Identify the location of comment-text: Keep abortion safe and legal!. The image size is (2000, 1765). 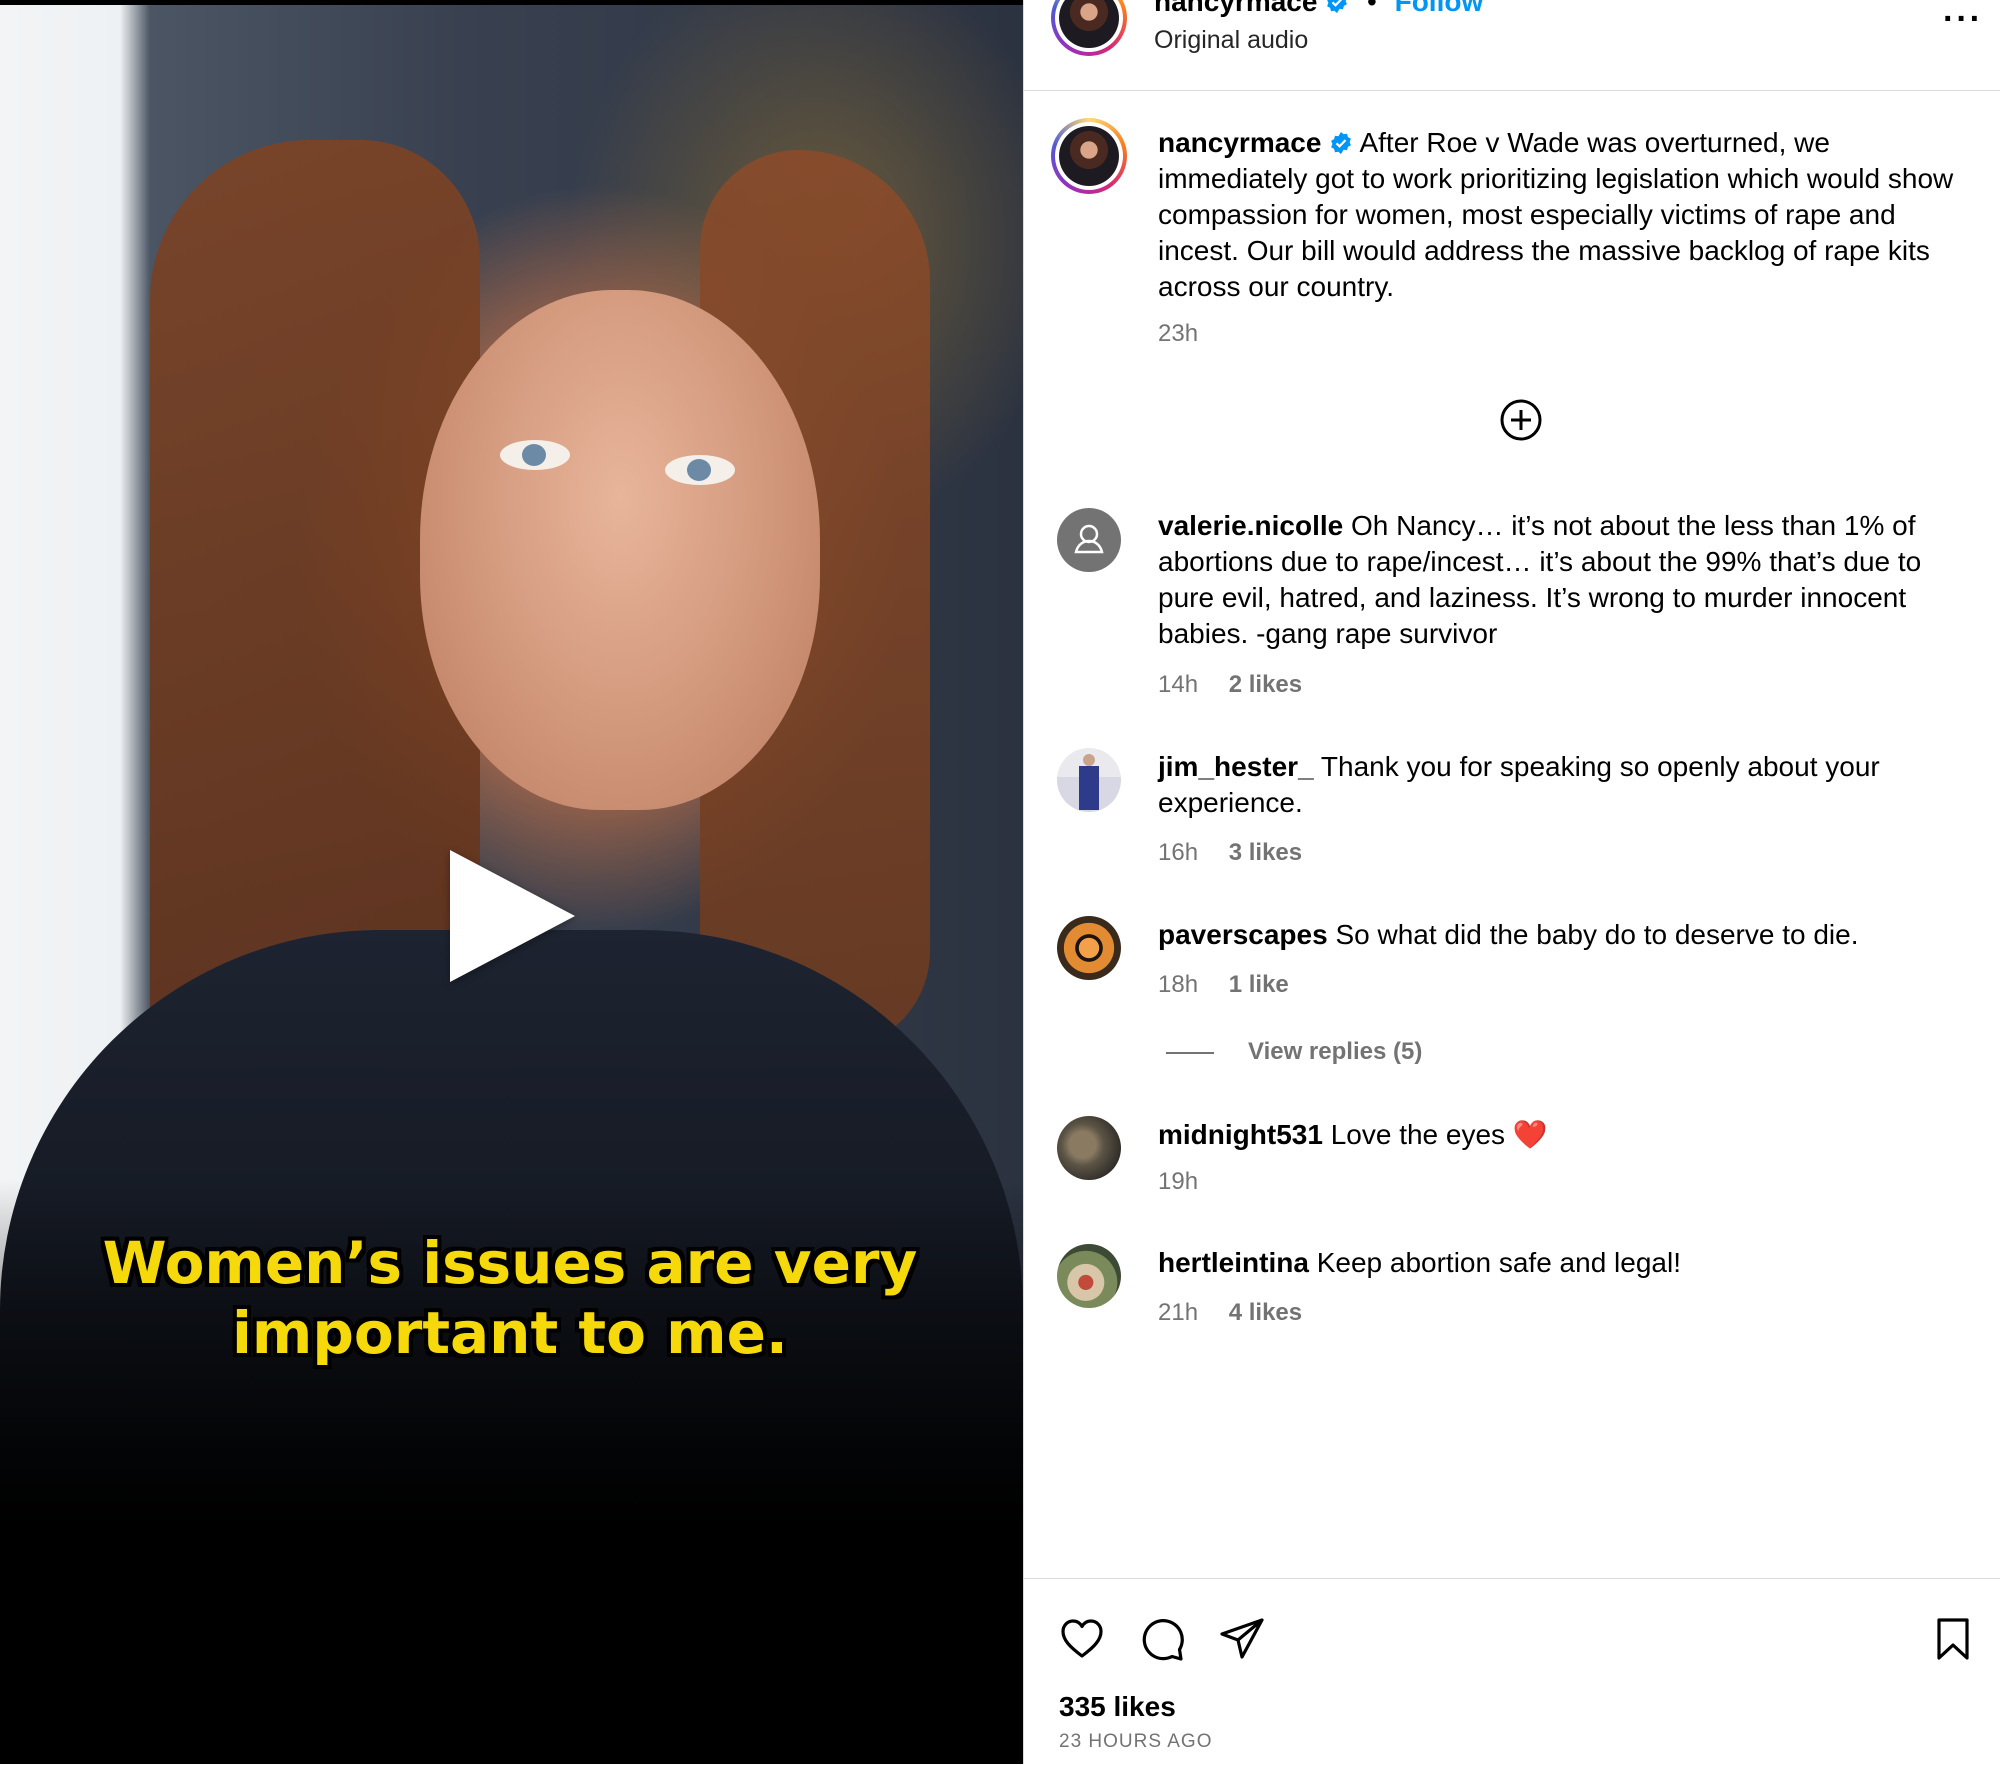
(1498, 1262).